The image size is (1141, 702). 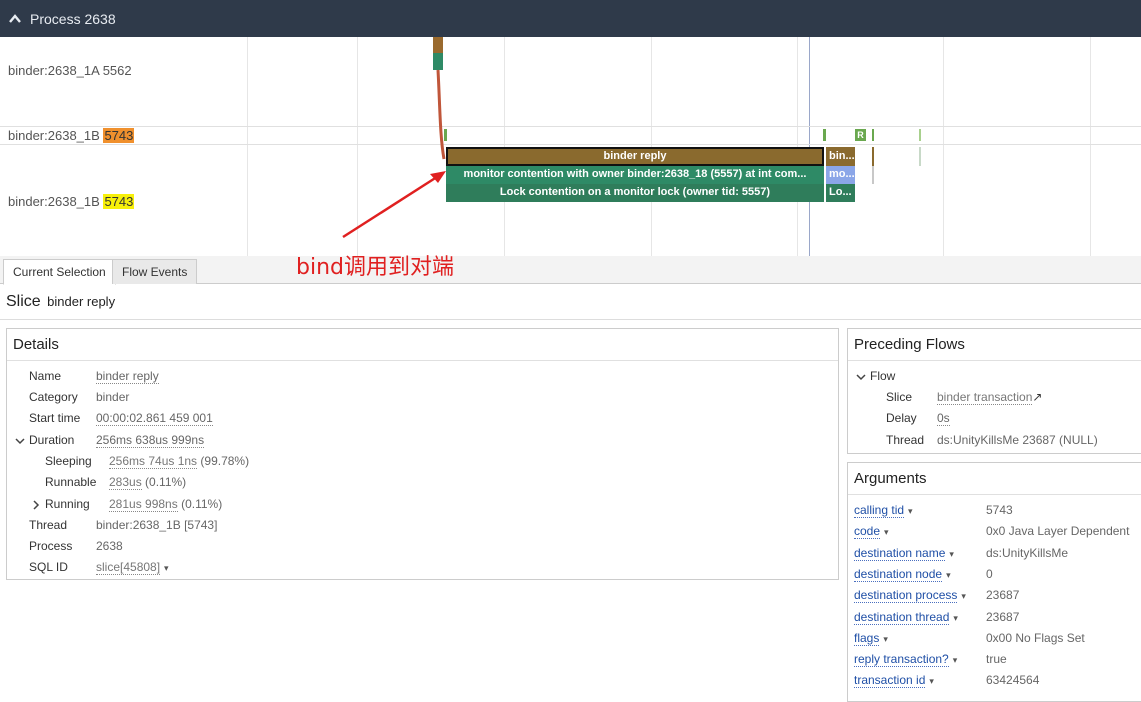 I want to click on sleeping-link: 256ms 74us 1ns, so click(x=153, y=461).